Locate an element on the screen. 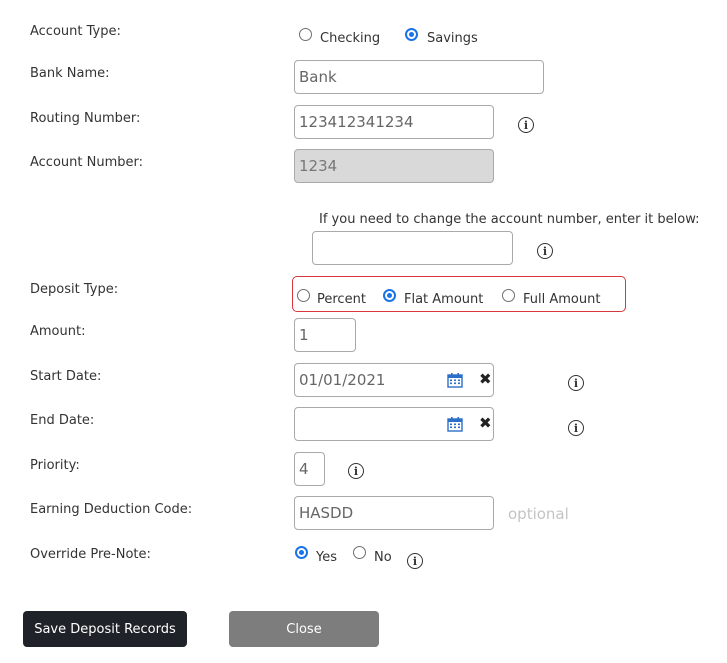 The image size is (727, 663). priority-input: 4 is located at coordinates (309, 469).